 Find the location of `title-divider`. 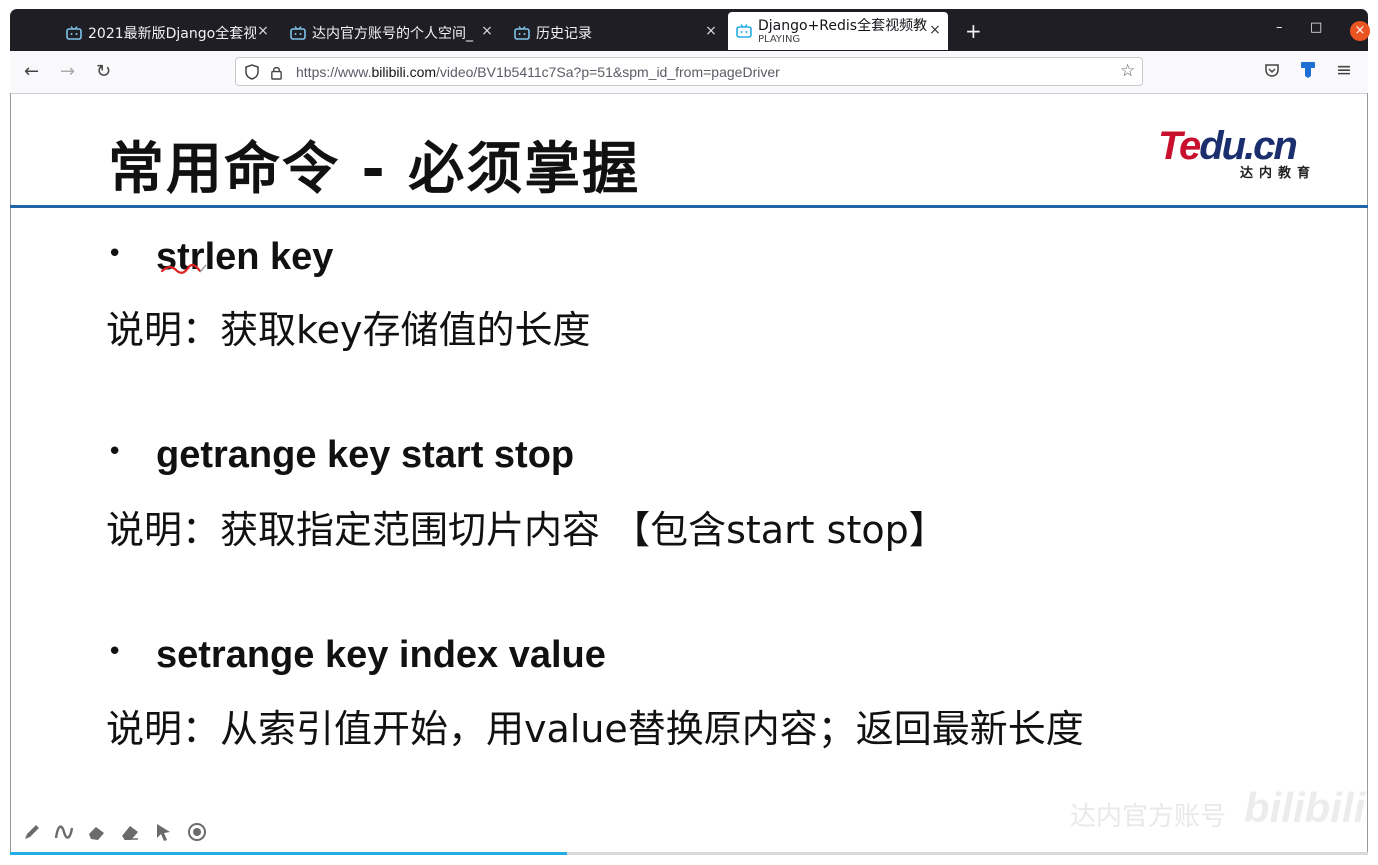

title-divider is located at coordinates (689, 206).